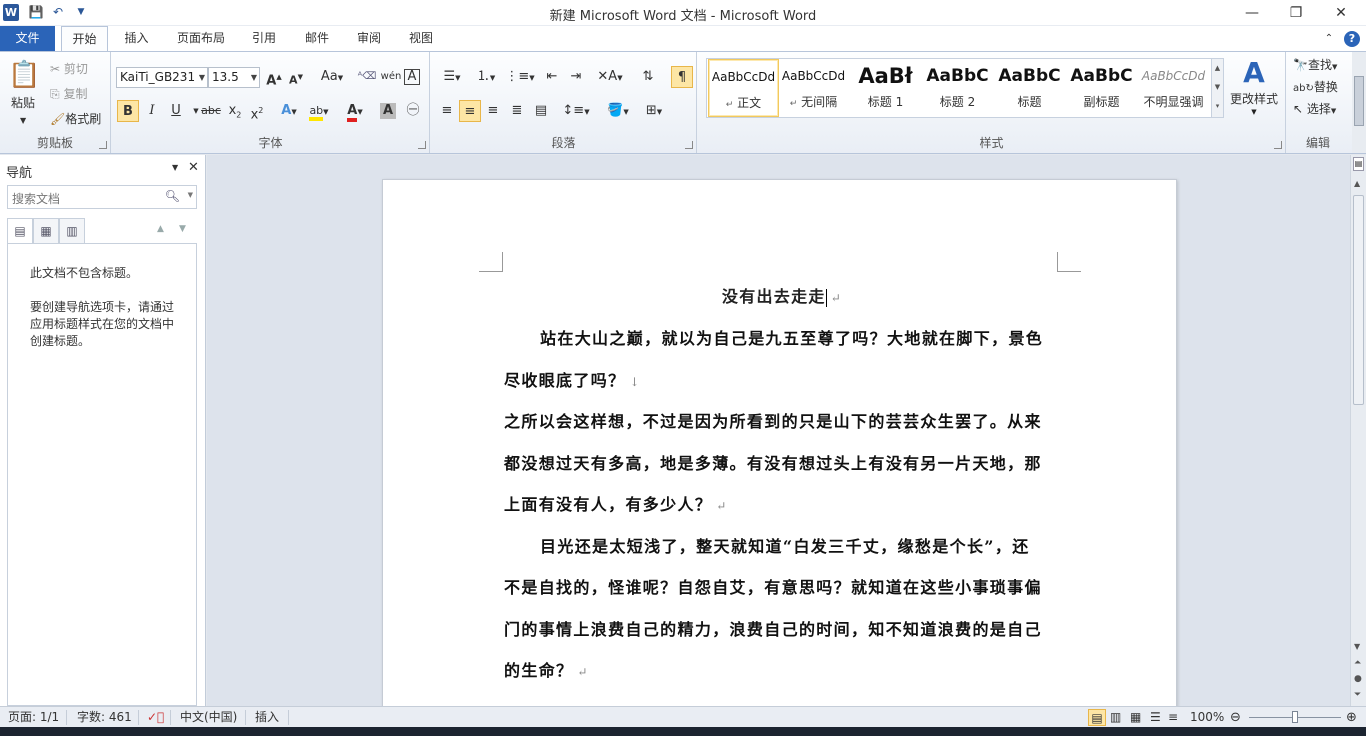  What do you see at coordinates (1101, 88) in the screenshot?
I see `style-subtitle: AaBbC 副标题` at bounding box center [1101, 88].